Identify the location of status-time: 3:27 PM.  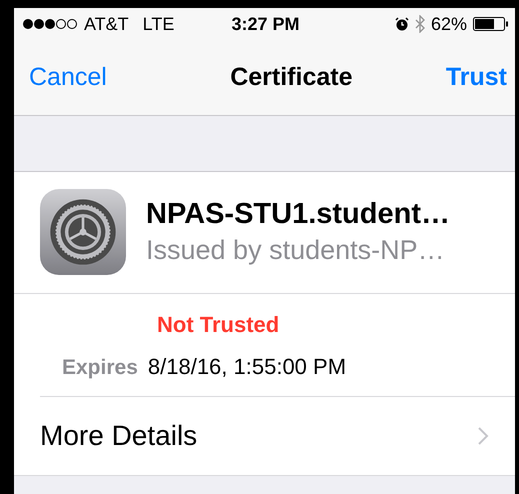
(265, 24).